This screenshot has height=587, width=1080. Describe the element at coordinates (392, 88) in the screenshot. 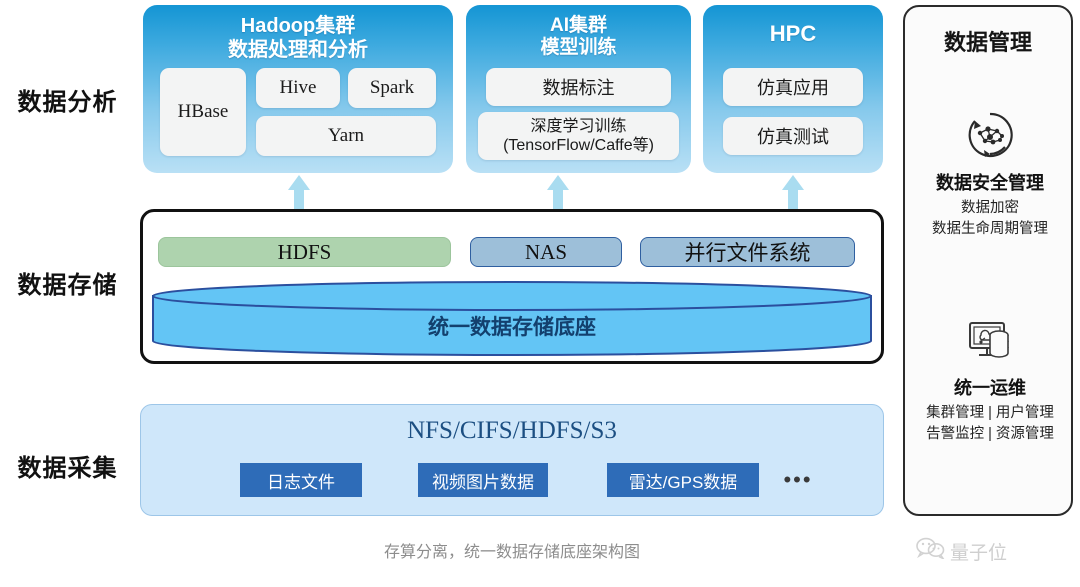

I see `chip-spark: Spark` at that location.